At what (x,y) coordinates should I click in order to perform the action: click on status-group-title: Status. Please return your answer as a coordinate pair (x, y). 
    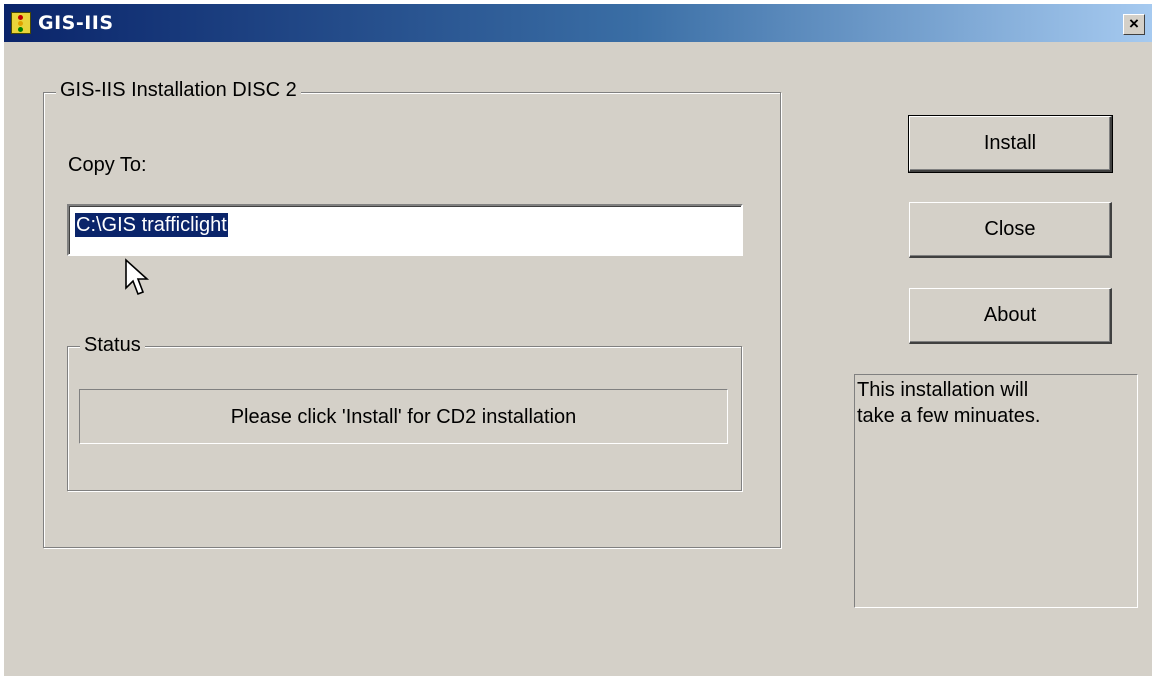
    Looking at the image, I should click on (112, 345).